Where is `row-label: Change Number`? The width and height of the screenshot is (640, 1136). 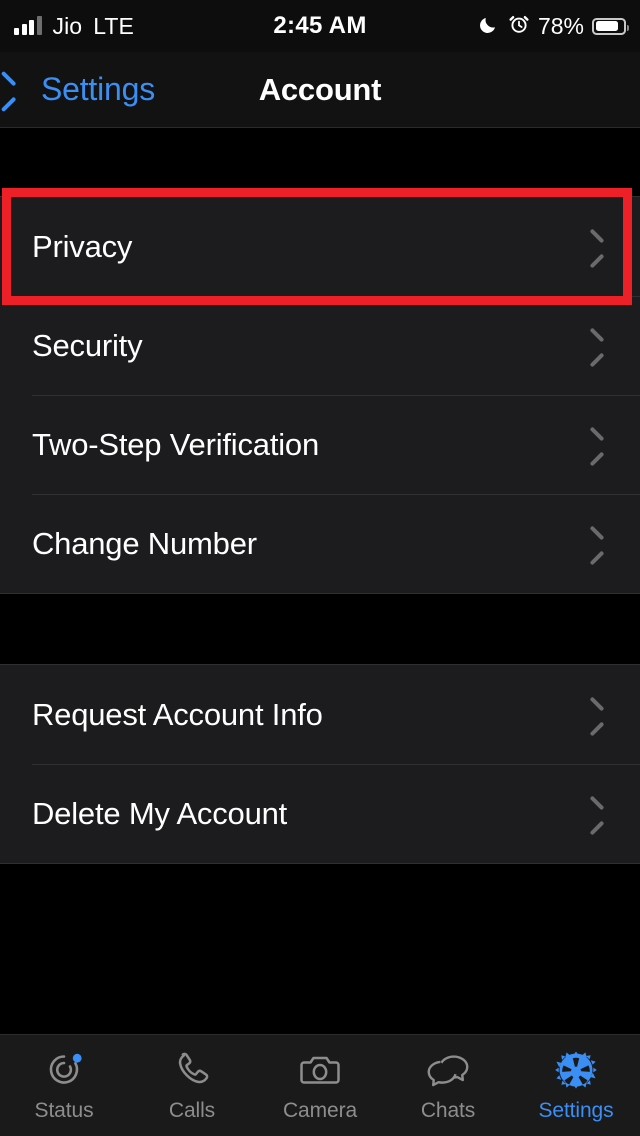
row-label: Change Number is located at coordinates (144, 543).